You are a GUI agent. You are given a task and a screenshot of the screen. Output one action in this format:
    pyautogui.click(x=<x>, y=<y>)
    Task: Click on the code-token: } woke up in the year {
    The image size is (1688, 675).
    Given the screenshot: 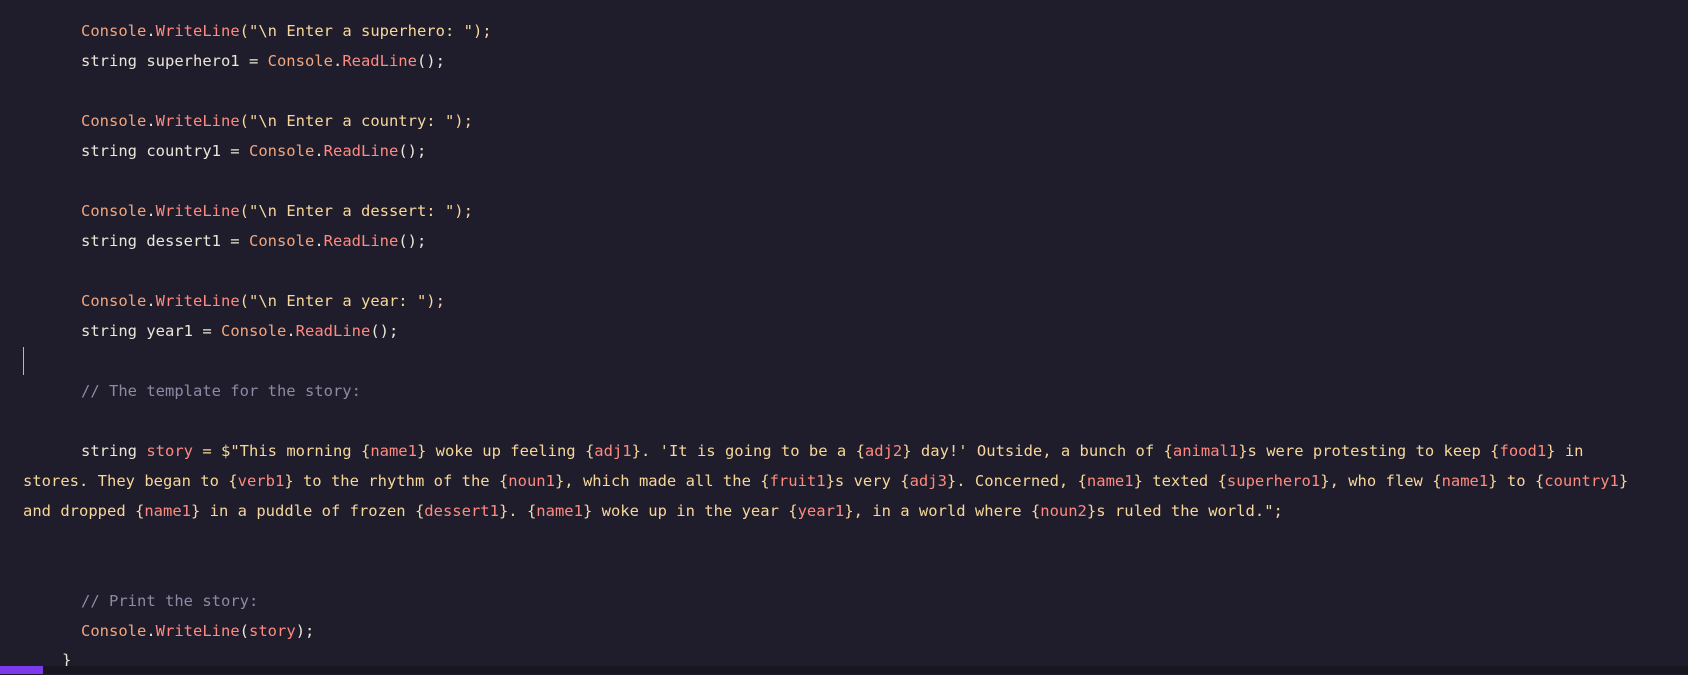 What is the action you would take?
    pyautogui.click(x=690, y=511)
    